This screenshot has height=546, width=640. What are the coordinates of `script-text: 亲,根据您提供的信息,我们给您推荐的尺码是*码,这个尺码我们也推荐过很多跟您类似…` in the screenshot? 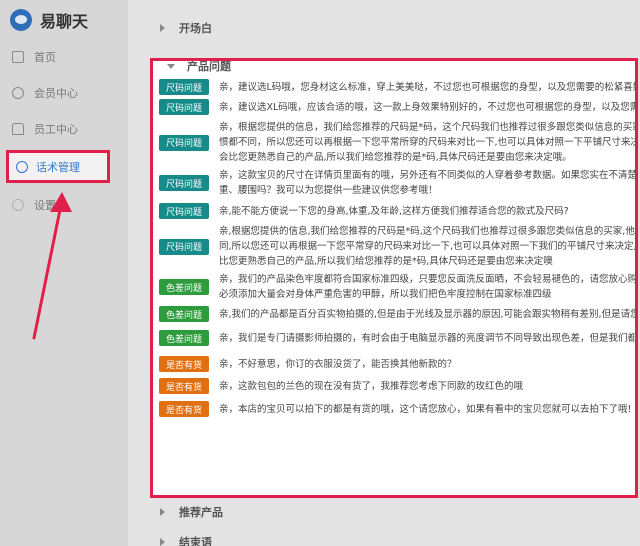 It's located at (428, 246).